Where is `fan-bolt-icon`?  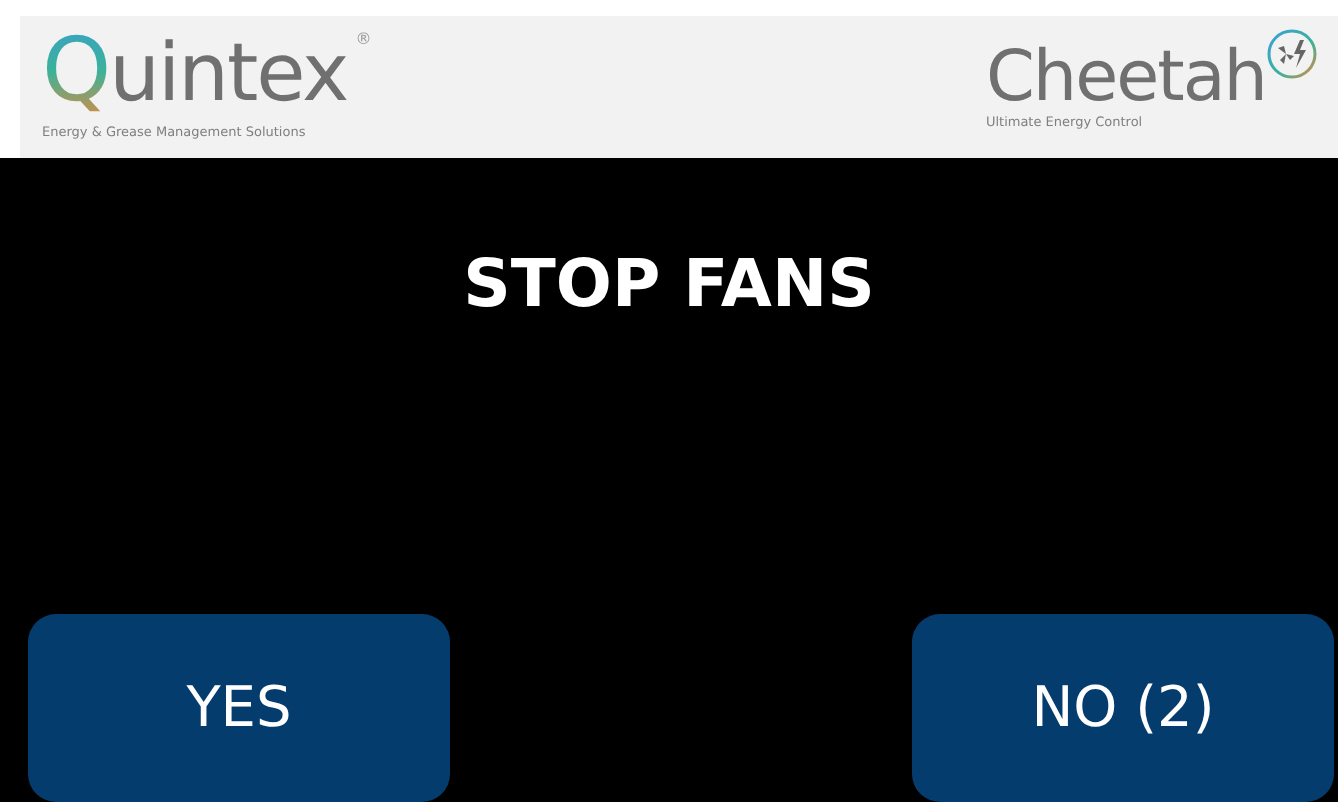 fan-bolt-icon is located at coordinates (1292, 54).